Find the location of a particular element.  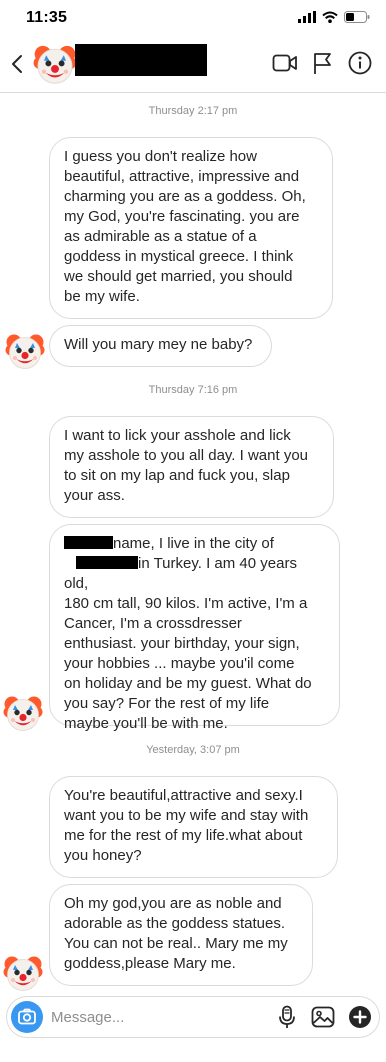

chat-header is located at coordinates (193, 64).